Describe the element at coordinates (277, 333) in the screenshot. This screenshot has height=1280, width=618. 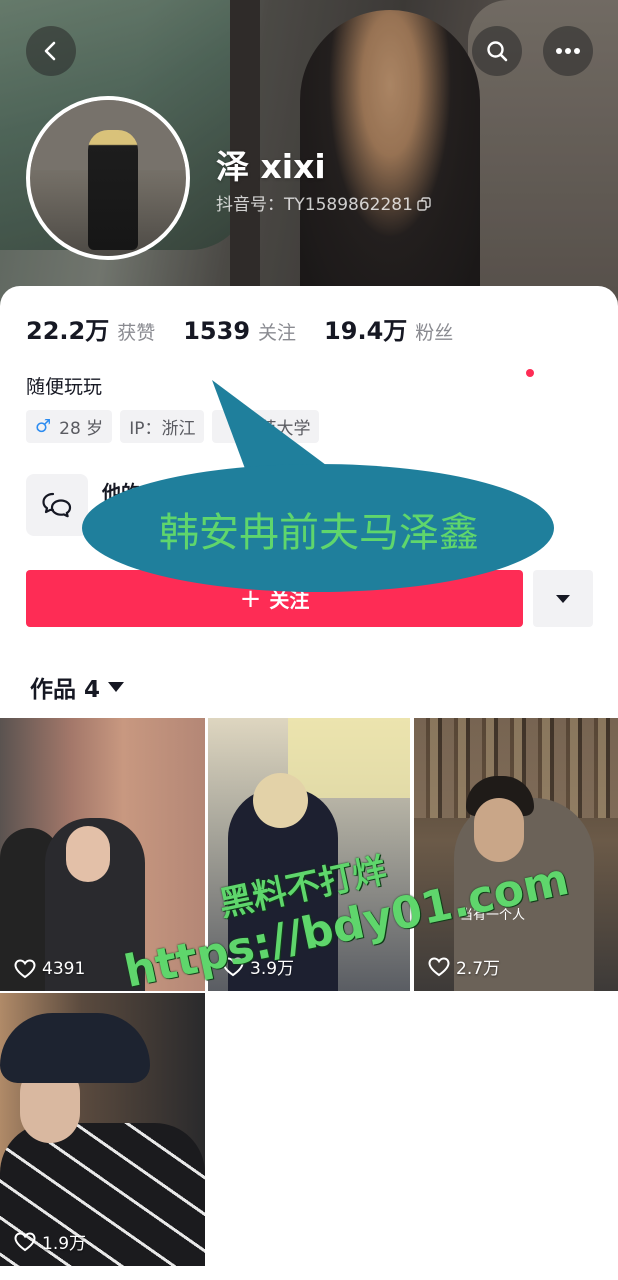
I see `stat-label: 关注` at that location.